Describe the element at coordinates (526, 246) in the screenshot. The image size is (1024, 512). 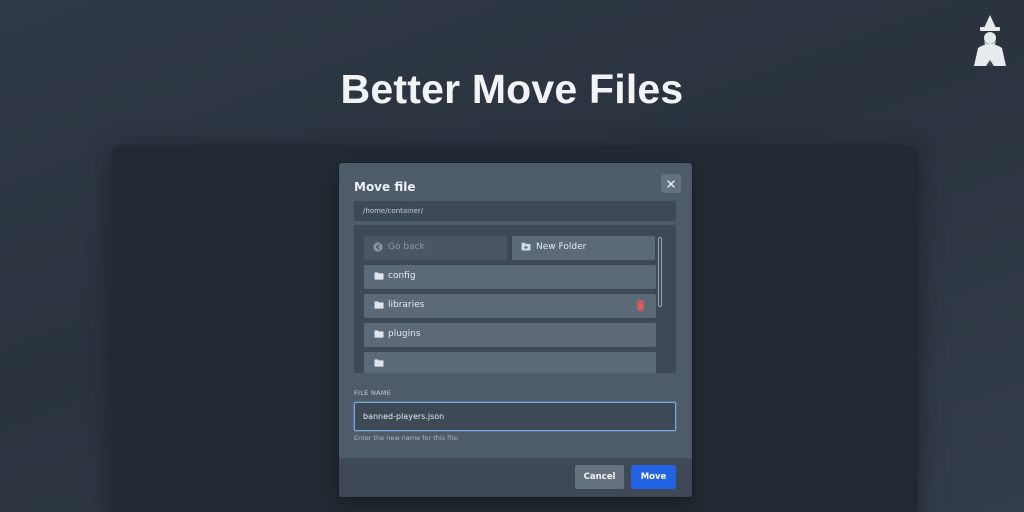
I see `folder-plus-icon` at that location.